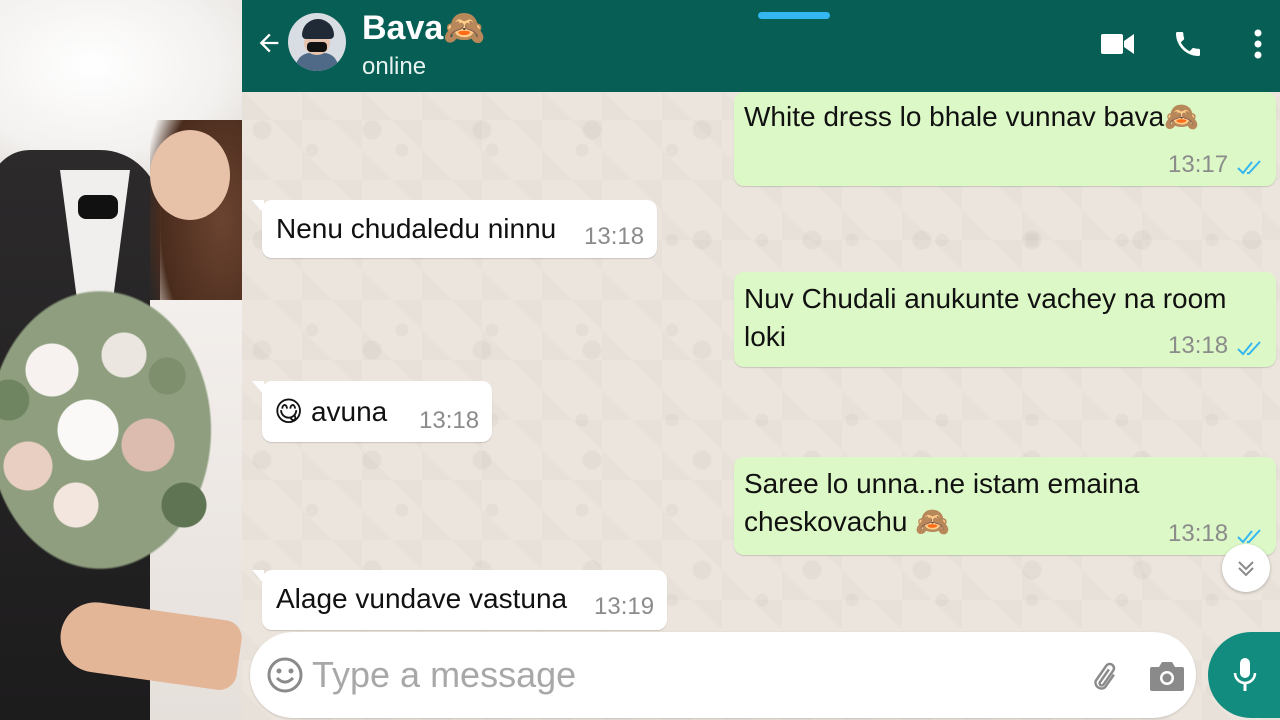 This screenshot has width=1280, height=720. What do you see at coordinates (794, 15) in the screenshot?
I see `drag-handle` at bounding box center [794, 15].